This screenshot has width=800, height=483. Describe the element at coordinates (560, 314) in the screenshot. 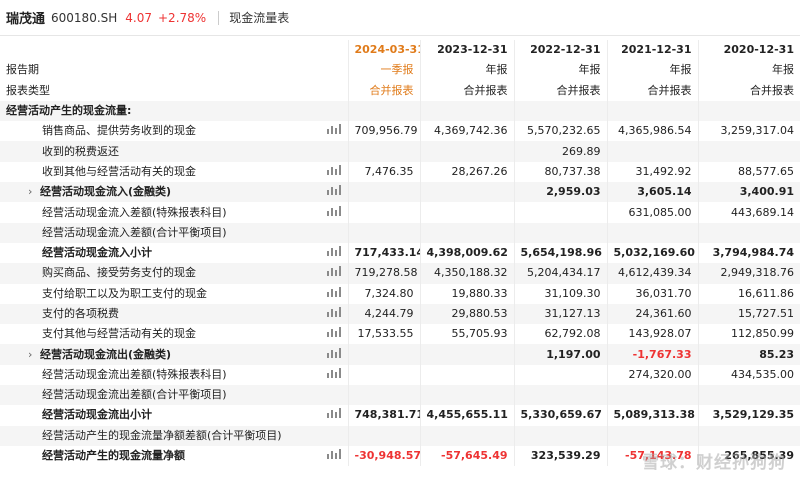

I see `value-cell: 31,127.13` at that location.